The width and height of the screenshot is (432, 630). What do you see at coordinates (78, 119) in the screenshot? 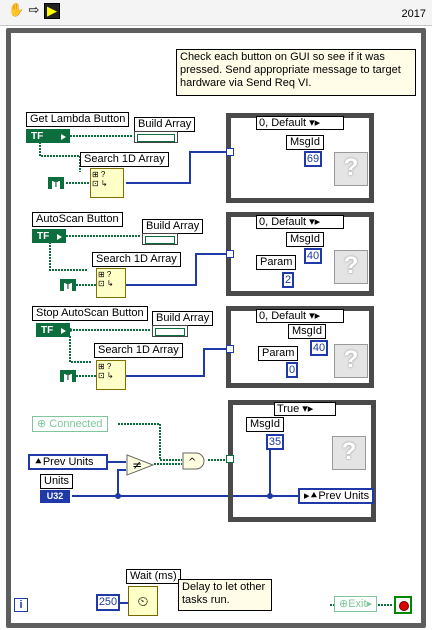
I see `get-lambda-label: Get Lambda Button` at bounding box center [78, 119].